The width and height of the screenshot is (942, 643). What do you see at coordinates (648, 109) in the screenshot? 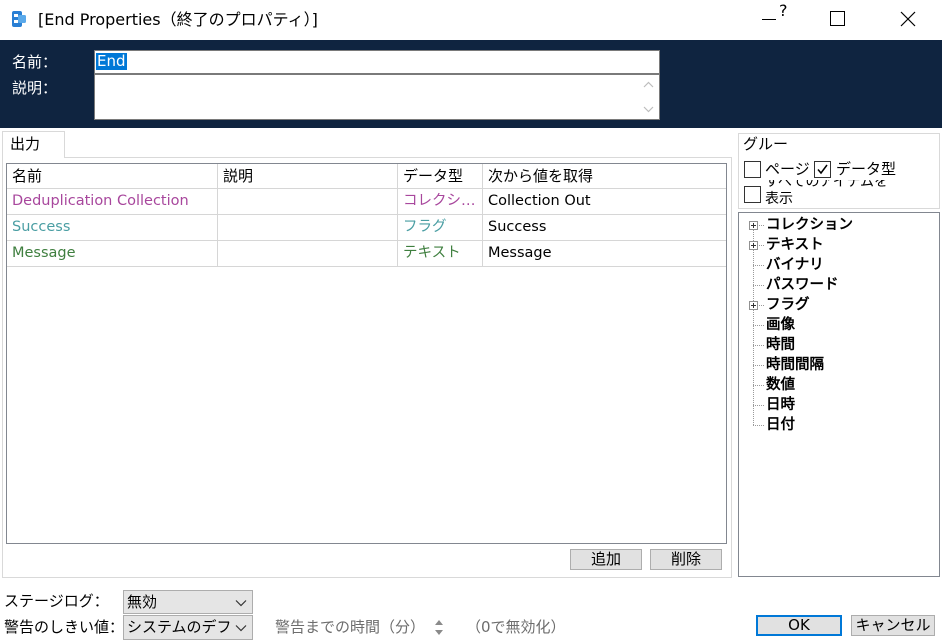
I see `scroll-down-icon` at bounding box center [648, 109].